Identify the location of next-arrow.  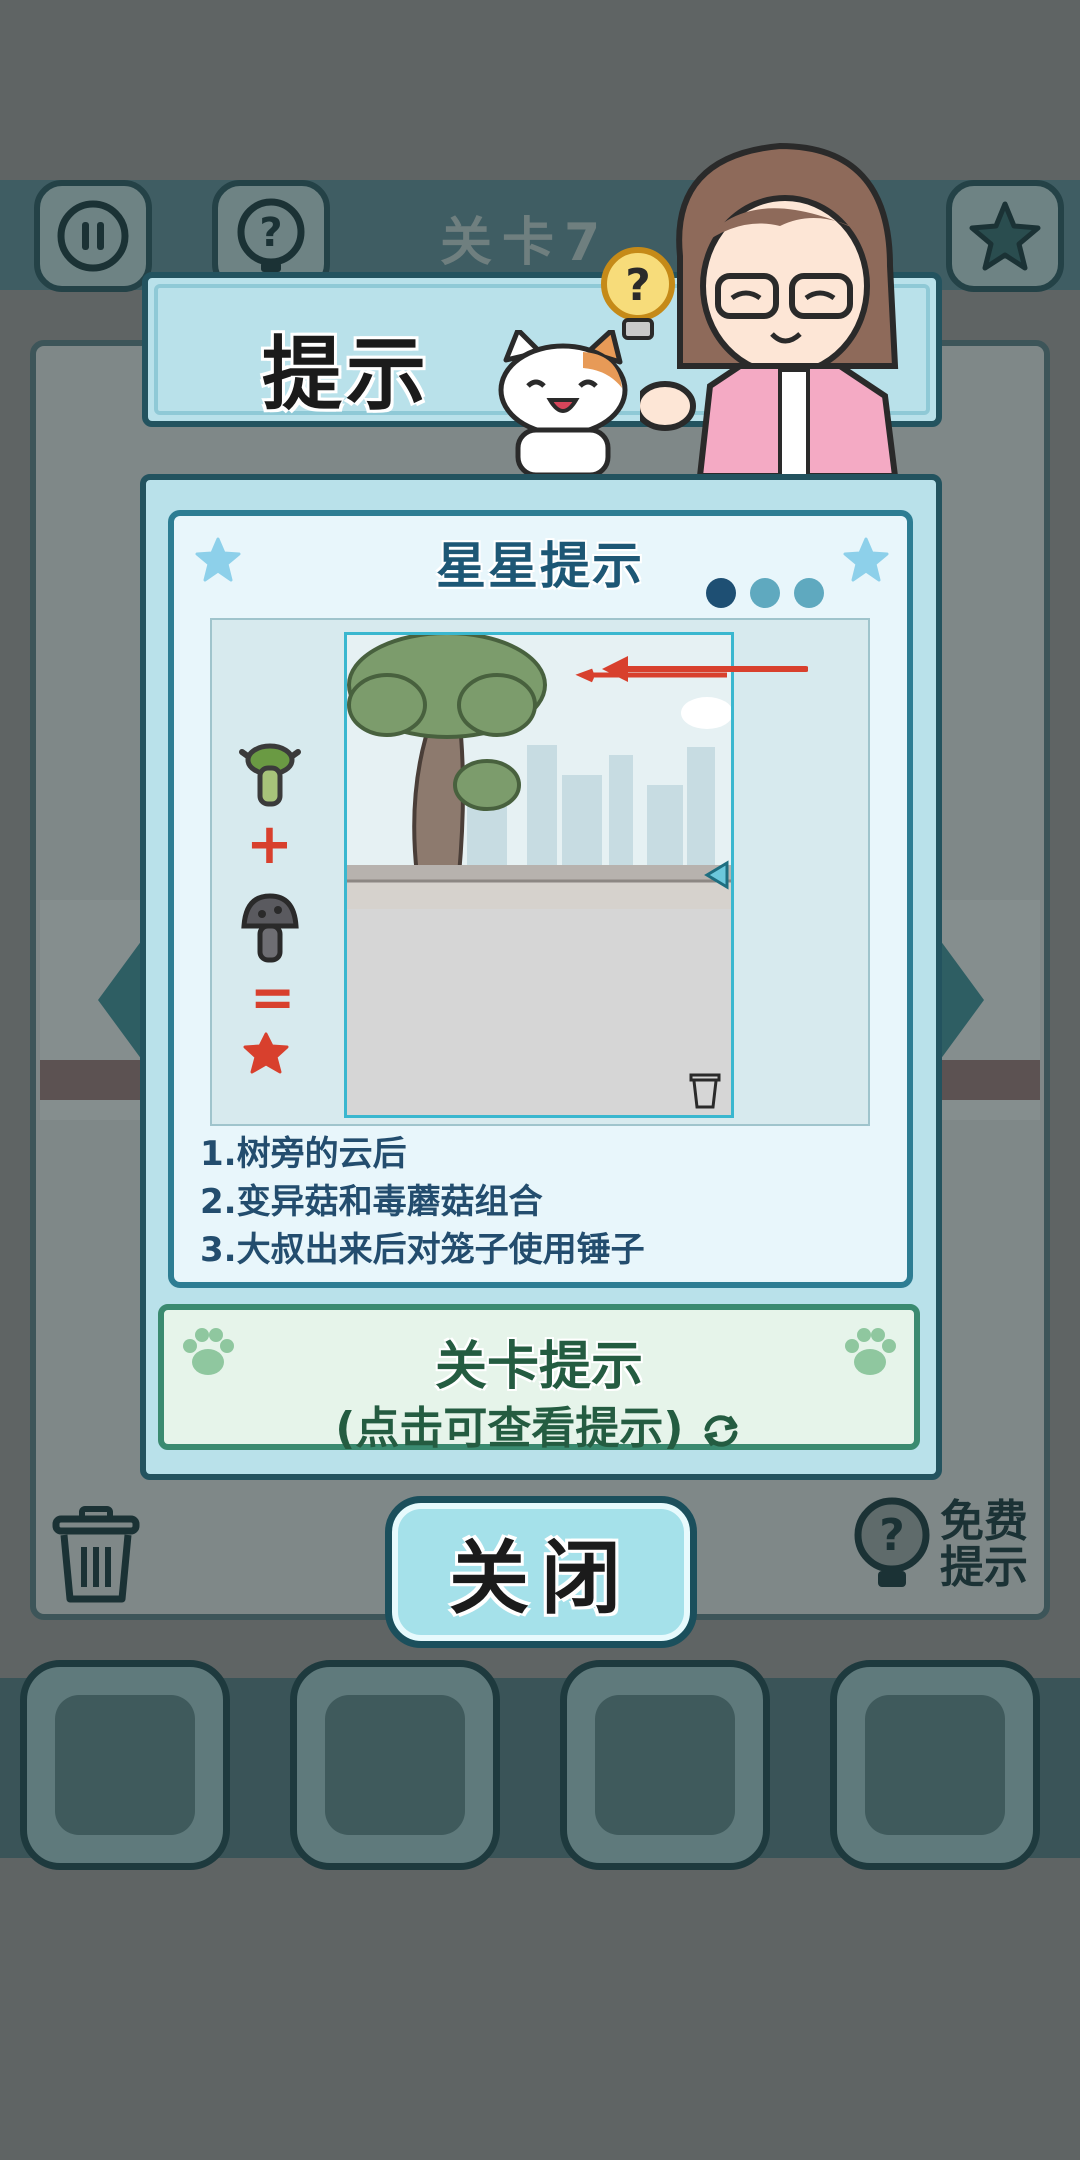
(962, 1000).